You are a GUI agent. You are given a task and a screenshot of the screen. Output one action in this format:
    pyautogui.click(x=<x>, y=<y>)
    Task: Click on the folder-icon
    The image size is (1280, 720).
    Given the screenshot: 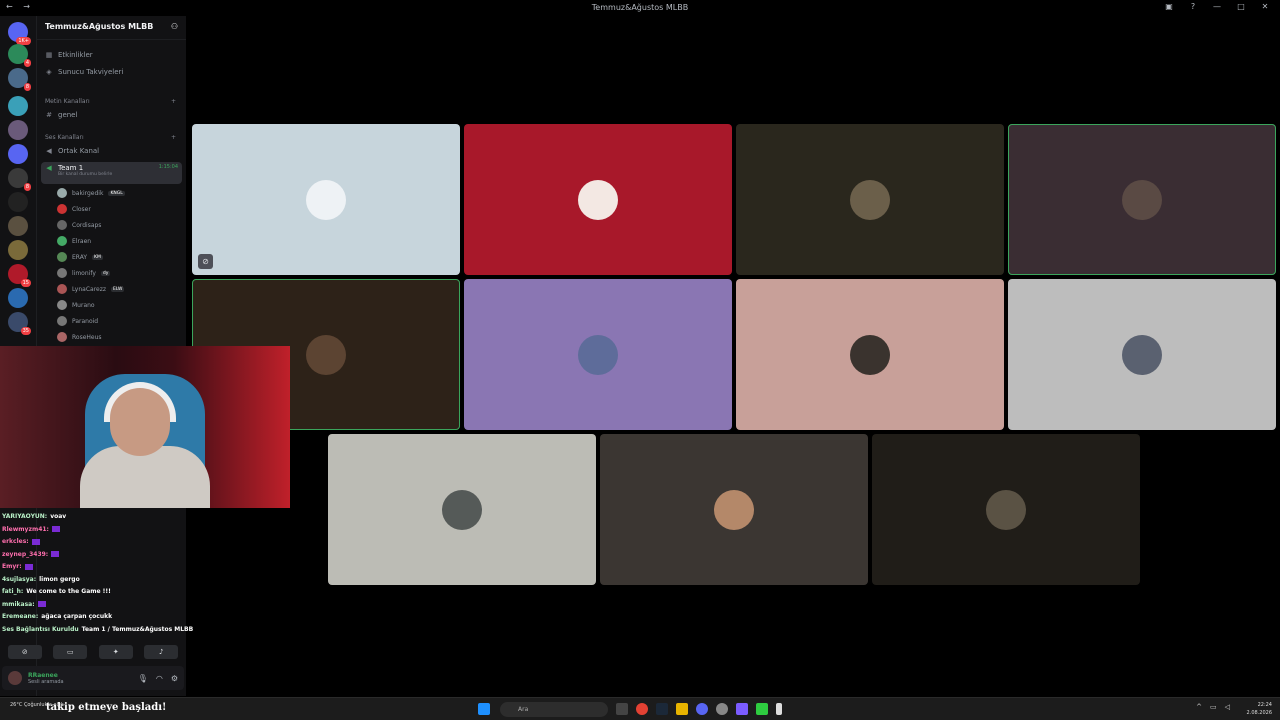 What is the action you would take?
    pyautogui.click(x=682, y=709)
    